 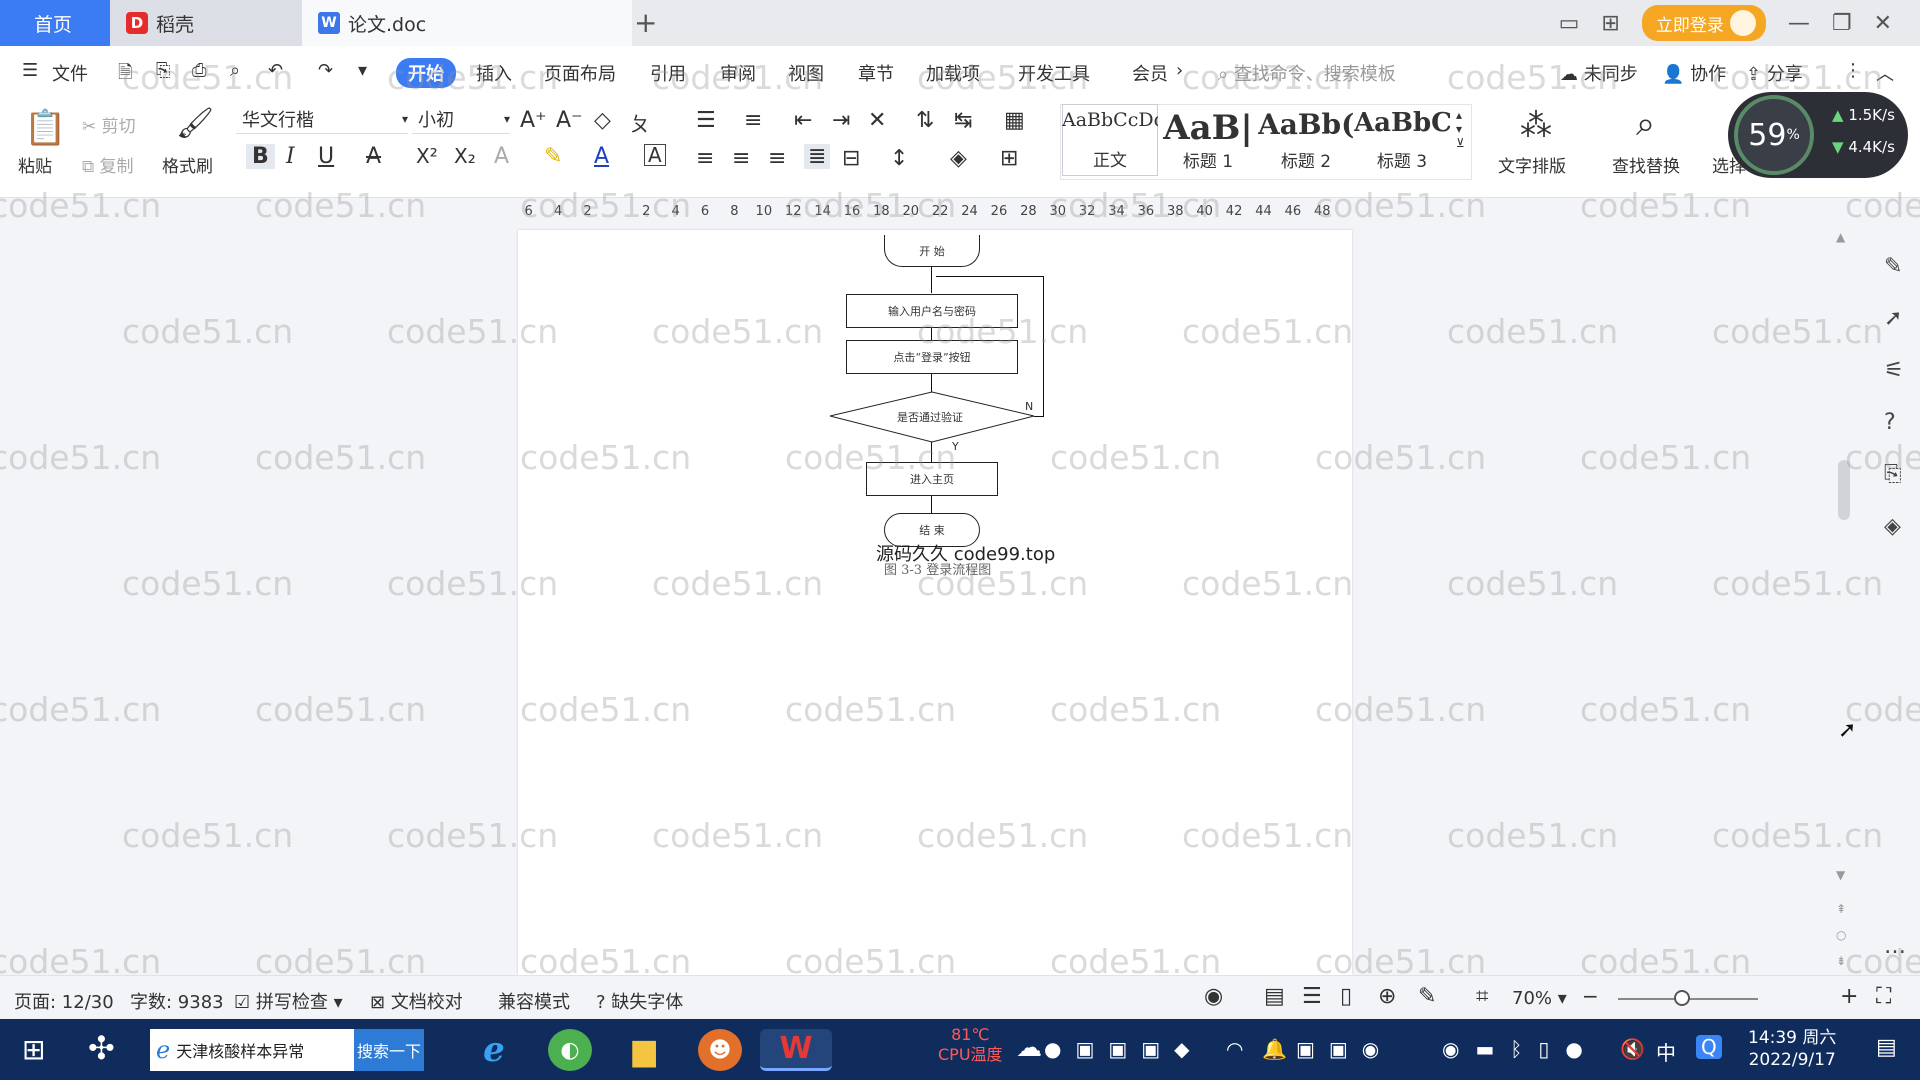 I want to click on vertical-scroll-thumb, so click(x=1844, y=490).